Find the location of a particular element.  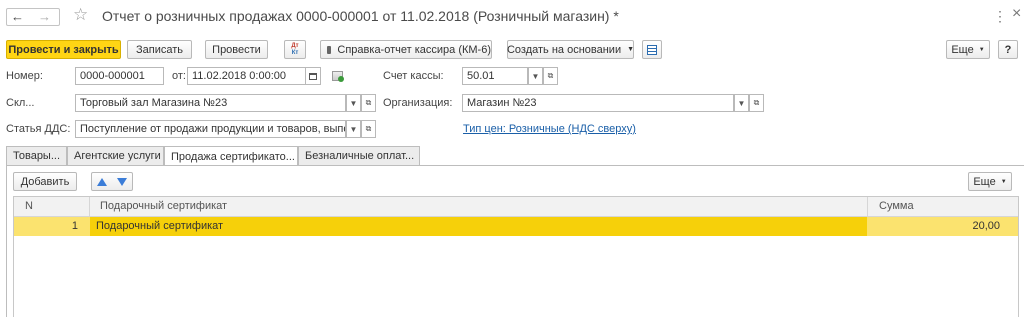

help-button: ? is located at coordinates (1008, 49).